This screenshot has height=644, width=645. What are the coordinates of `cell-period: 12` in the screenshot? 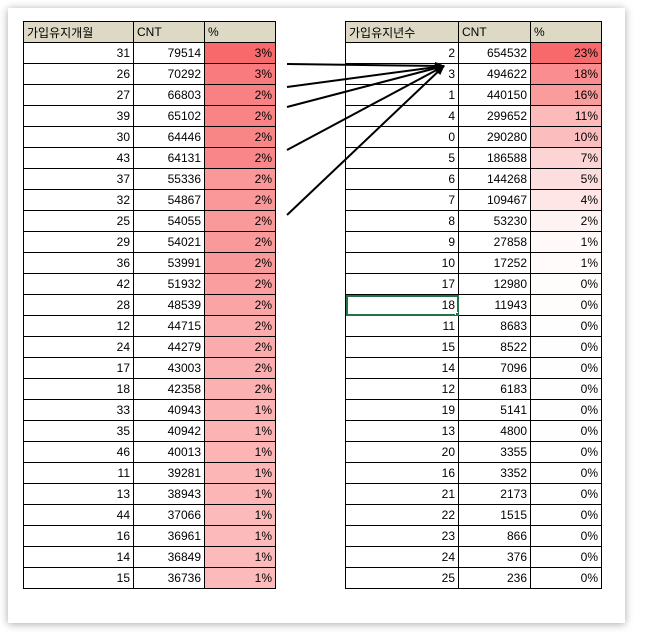 It's located at (402, 389).